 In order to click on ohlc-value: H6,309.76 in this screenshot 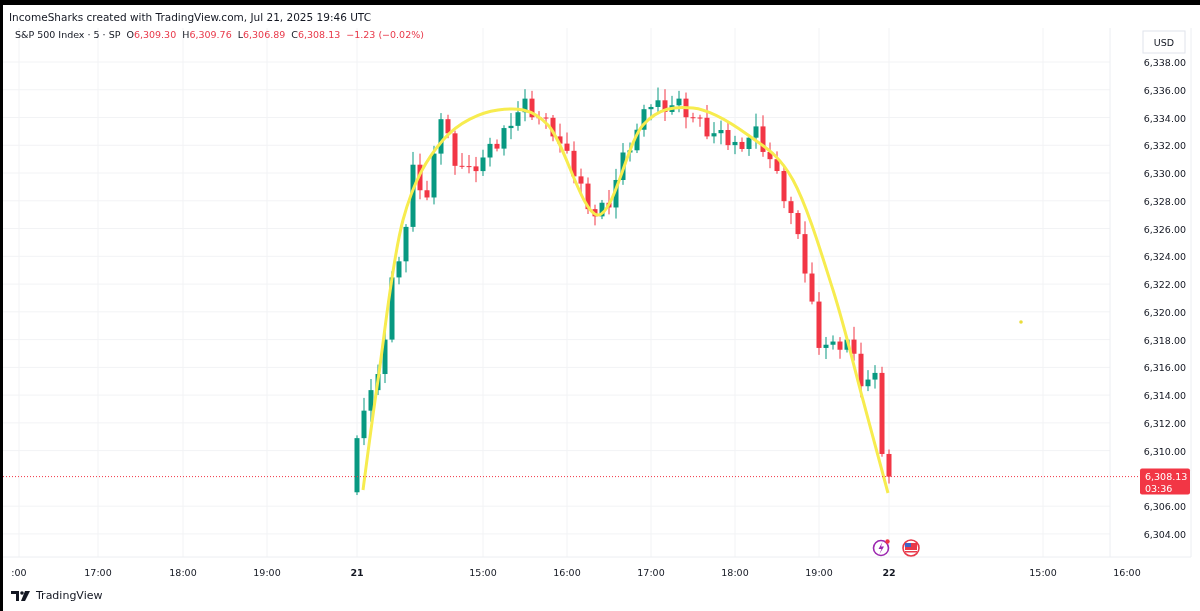, I will do `click(207, 34)`.